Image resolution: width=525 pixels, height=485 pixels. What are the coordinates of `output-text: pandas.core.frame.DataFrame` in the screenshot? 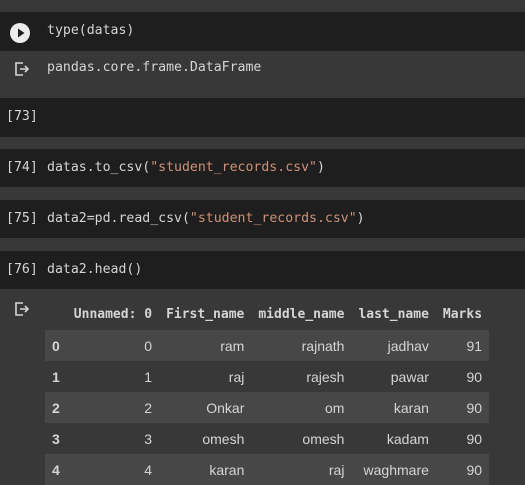 It's located at (154, 67).